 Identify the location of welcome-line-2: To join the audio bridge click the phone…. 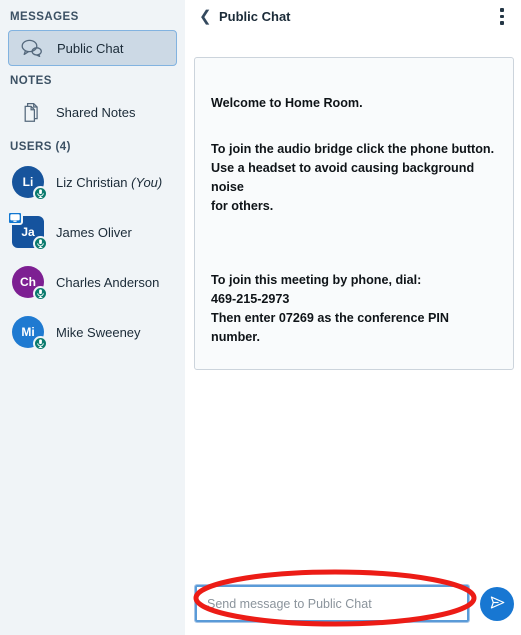
(353, 149).